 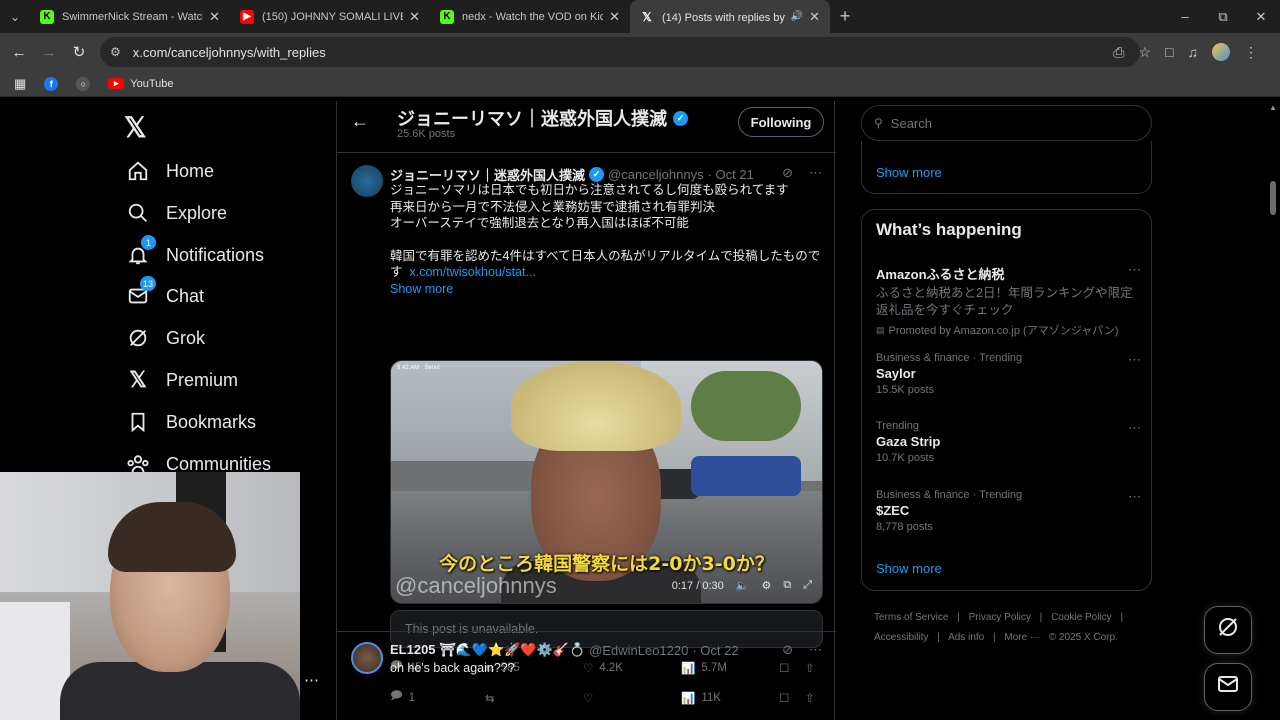 I want to click on scroll-up-icon: ▲, so click(x=1273, y=107).